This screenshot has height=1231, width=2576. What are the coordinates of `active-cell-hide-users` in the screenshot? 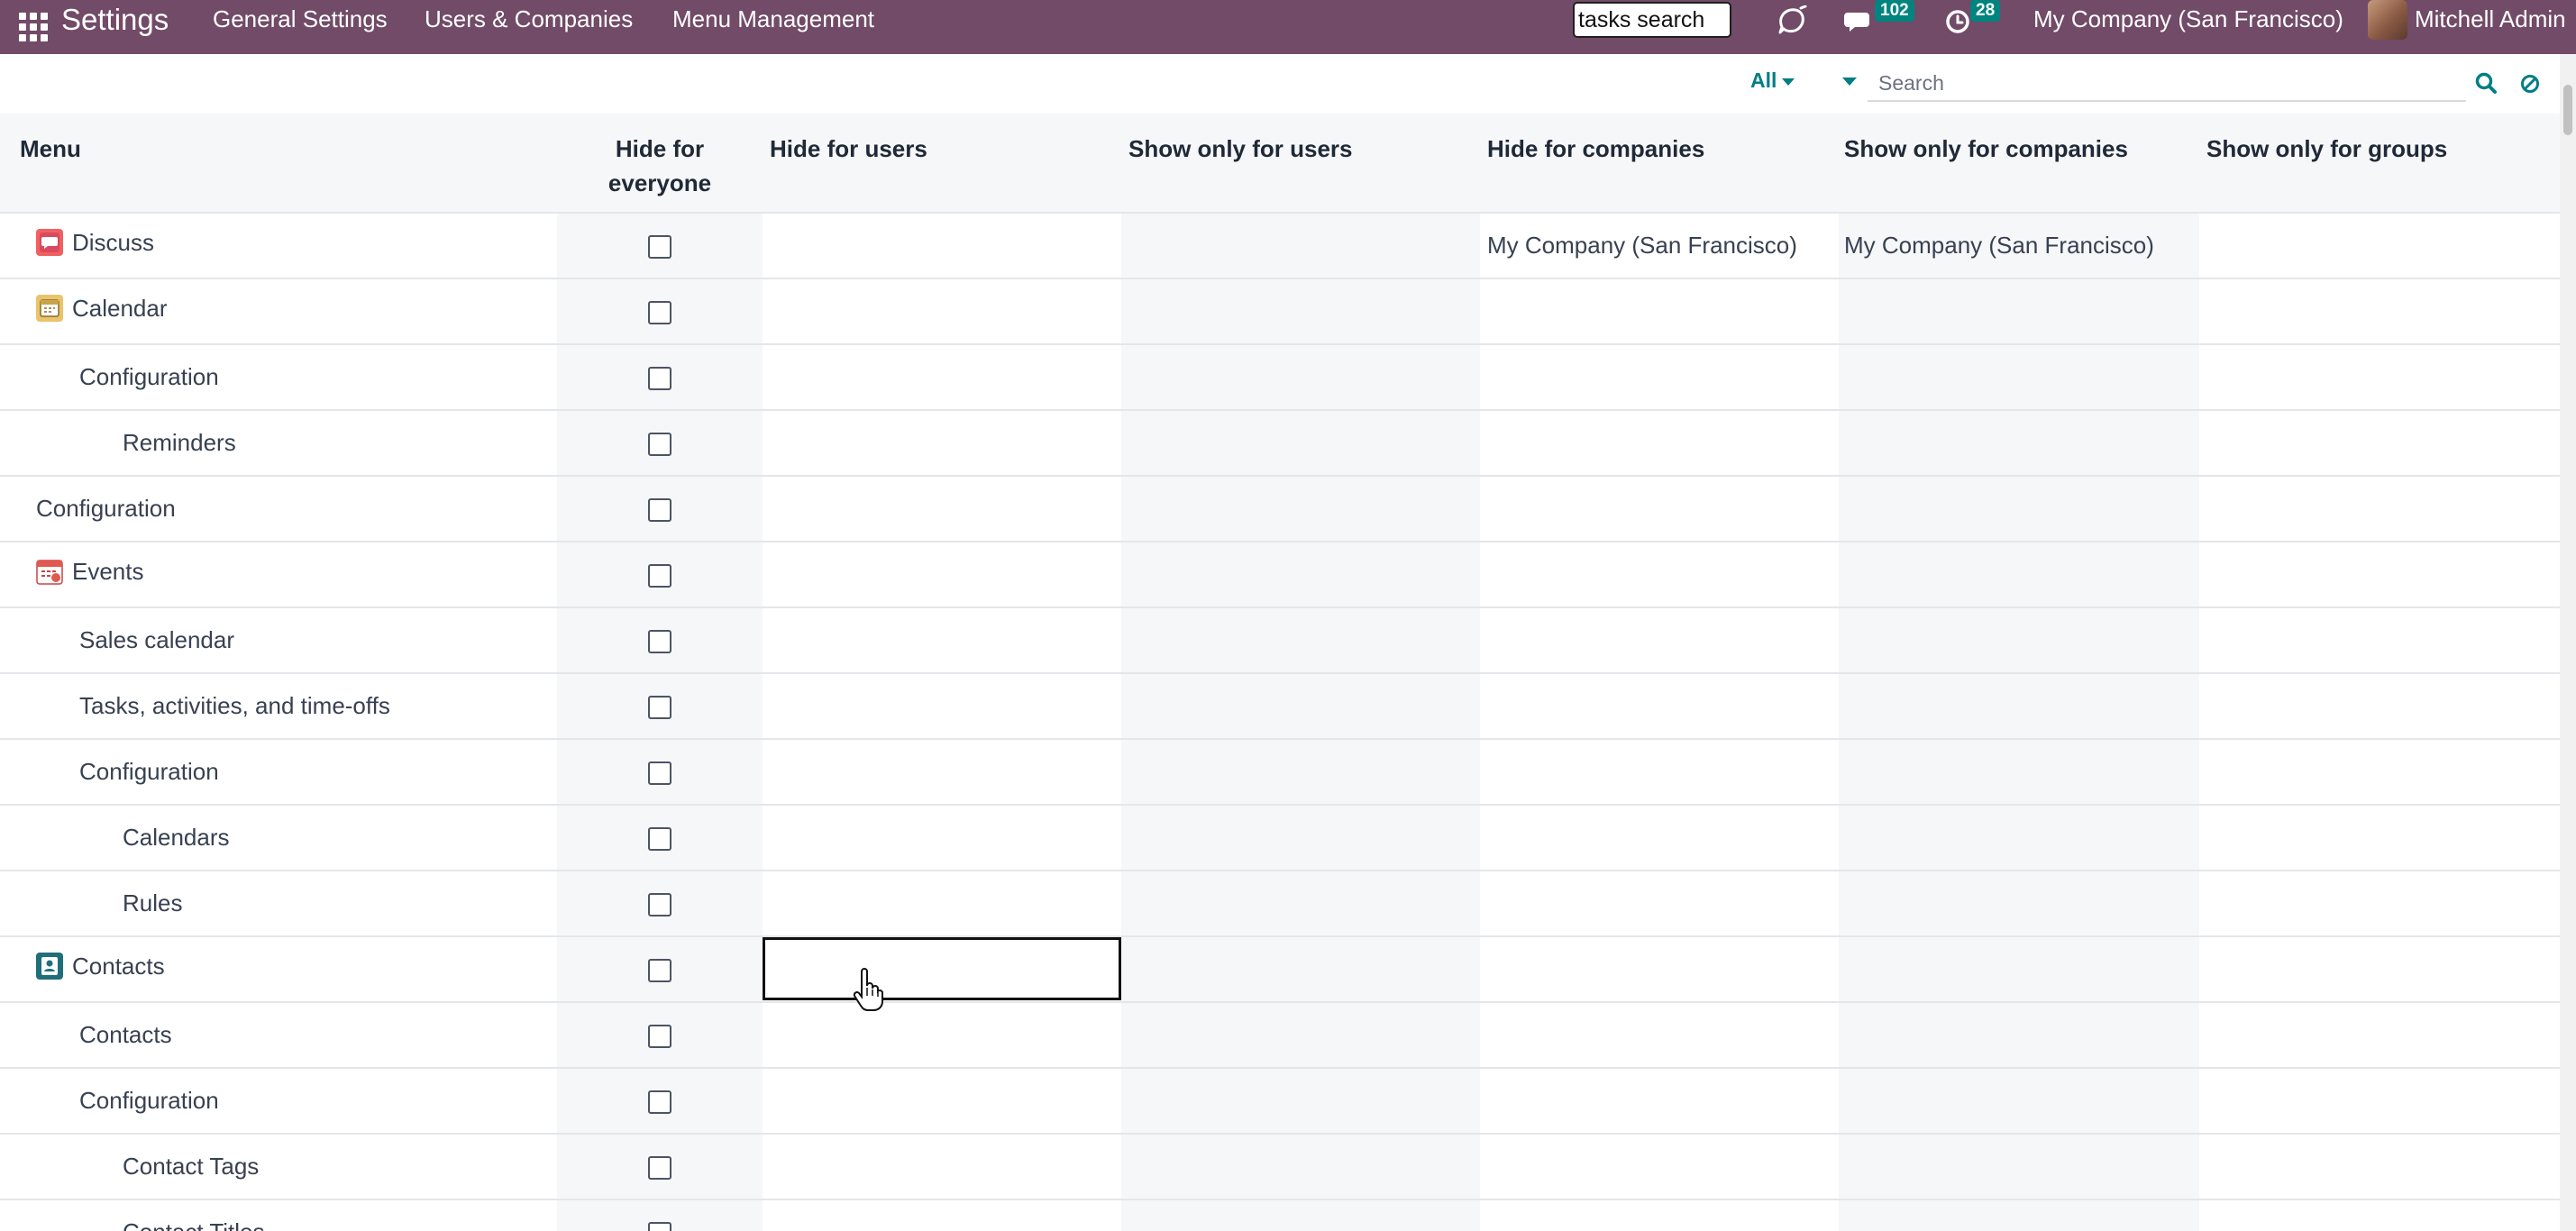 It's located at (942, 968).